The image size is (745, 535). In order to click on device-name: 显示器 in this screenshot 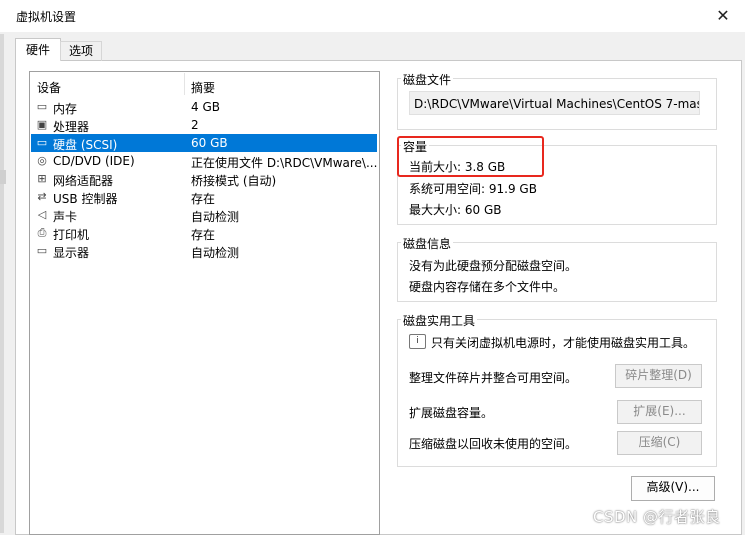, I will do `click(71, 253)`.